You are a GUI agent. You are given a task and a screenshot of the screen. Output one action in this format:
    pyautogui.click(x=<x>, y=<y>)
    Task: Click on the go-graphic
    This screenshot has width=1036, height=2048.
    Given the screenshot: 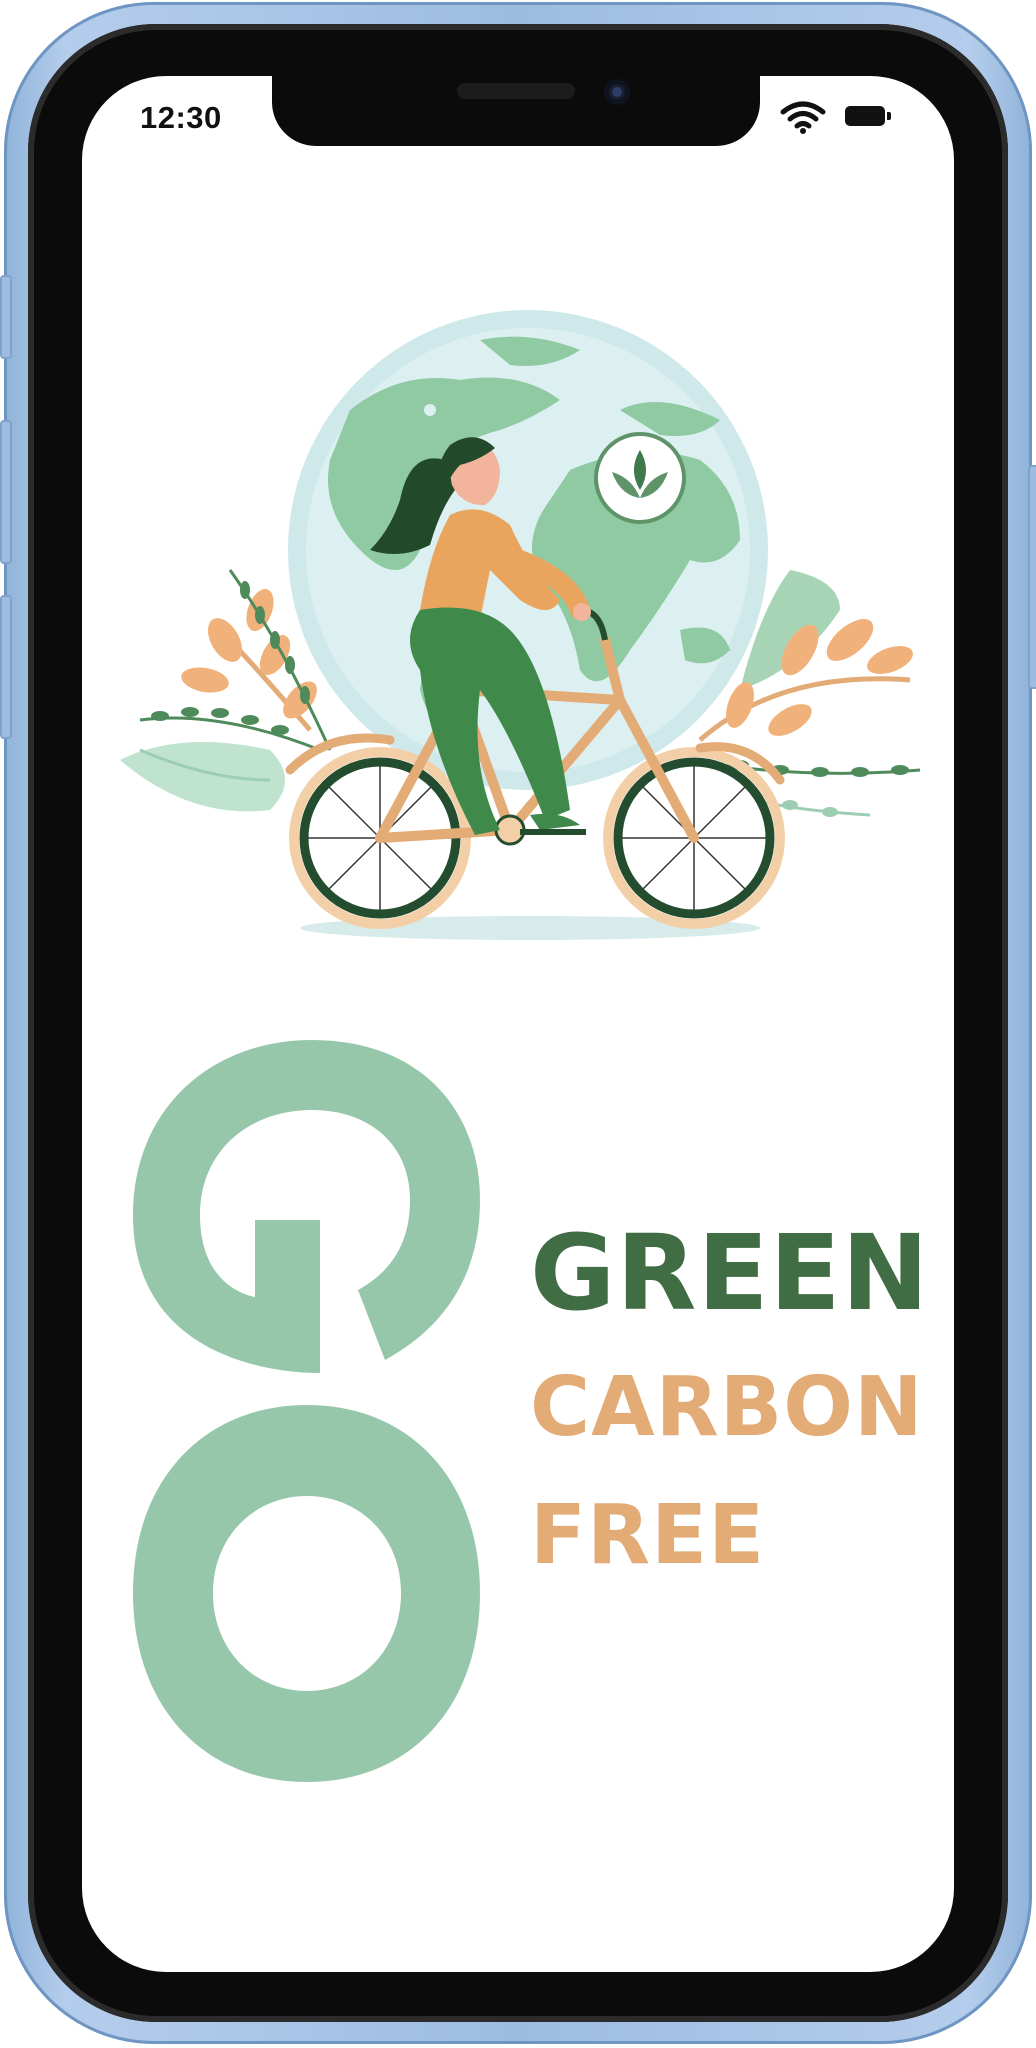 What is the action you would take?
    pyautogui.click(x=306, y=1411)
    